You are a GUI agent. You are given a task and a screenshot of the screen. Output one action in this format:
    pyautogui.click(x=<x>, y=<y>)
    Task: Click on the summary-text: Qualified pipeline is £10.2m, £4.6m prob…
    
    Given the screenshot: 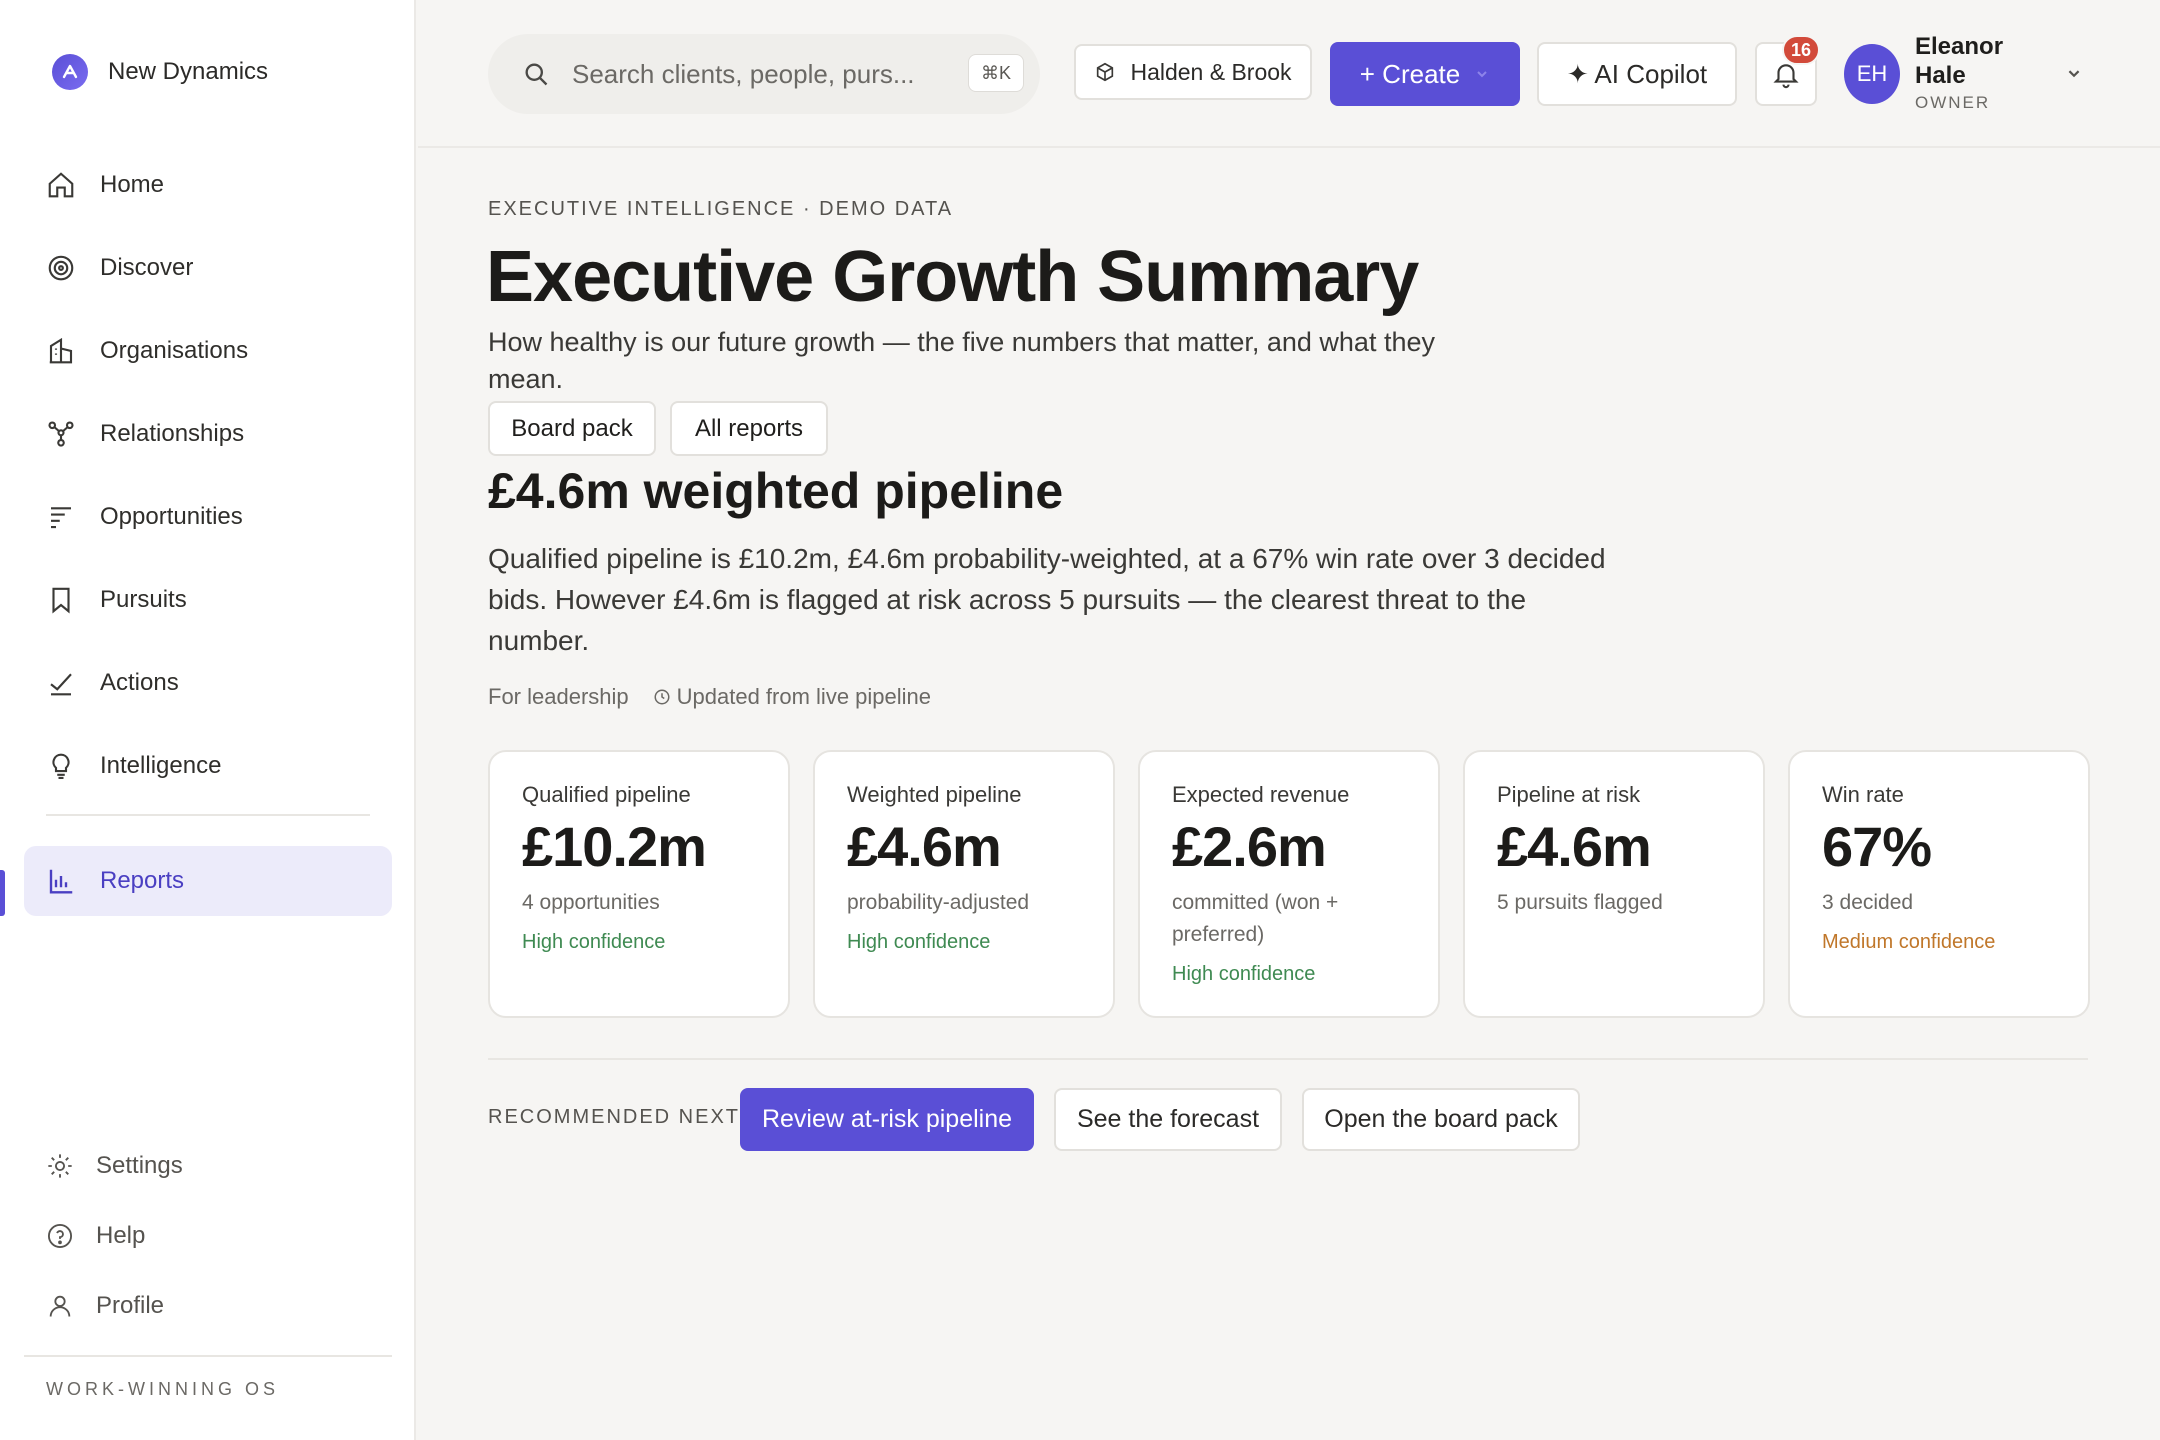 What is the action you would take?
    pyautogui.click(x=1047, y=599)
    